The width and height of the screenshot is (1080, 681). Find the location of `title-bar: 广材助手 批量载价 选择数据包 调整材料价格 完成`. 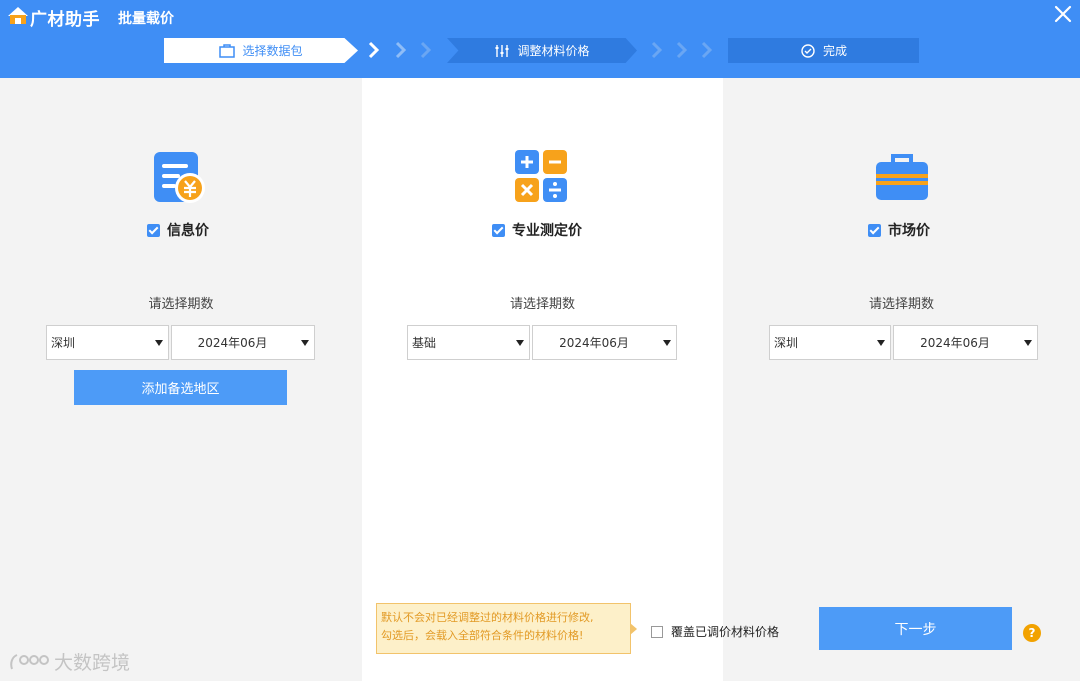

title-bar: 广材助手 批量载价 选择数据包 调整材料价格 完成 is located at coordinates (540, 39).